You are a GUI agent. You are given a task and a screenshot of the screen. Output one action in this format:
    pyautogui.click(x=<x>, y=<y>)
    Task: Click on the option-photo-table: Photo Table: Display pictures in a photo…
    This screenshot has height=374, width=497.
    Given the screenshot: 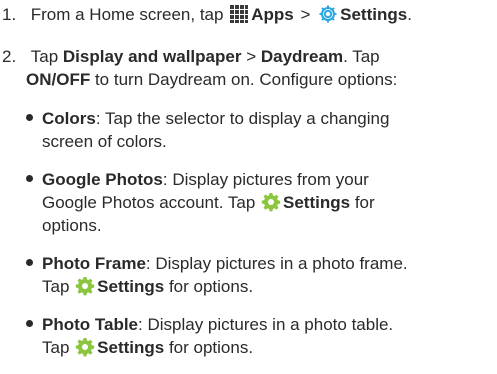 What is the action you would take?
    pyautogui.click(x=209, y=324)
    